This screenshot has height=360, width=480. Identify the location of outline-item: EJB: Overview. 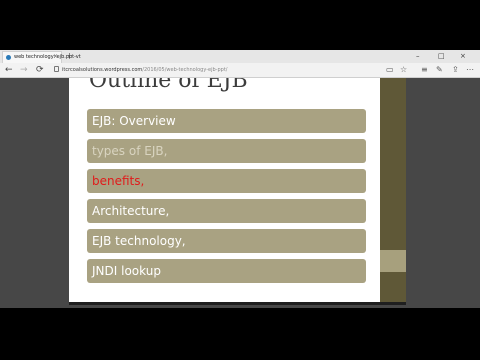
(226, 121).